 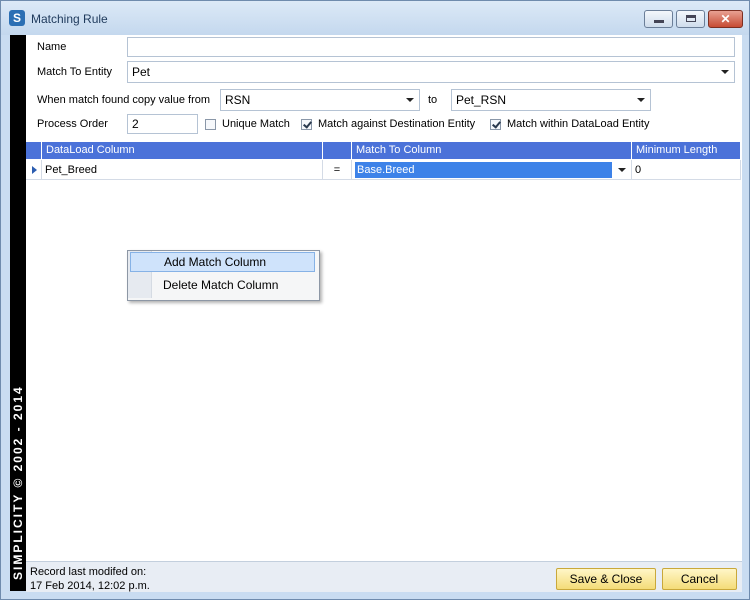 What do you see at coordinates (699, 579) in the screenshot?
I see `cancel-button: Cancel` at bounding box center [699, 579].